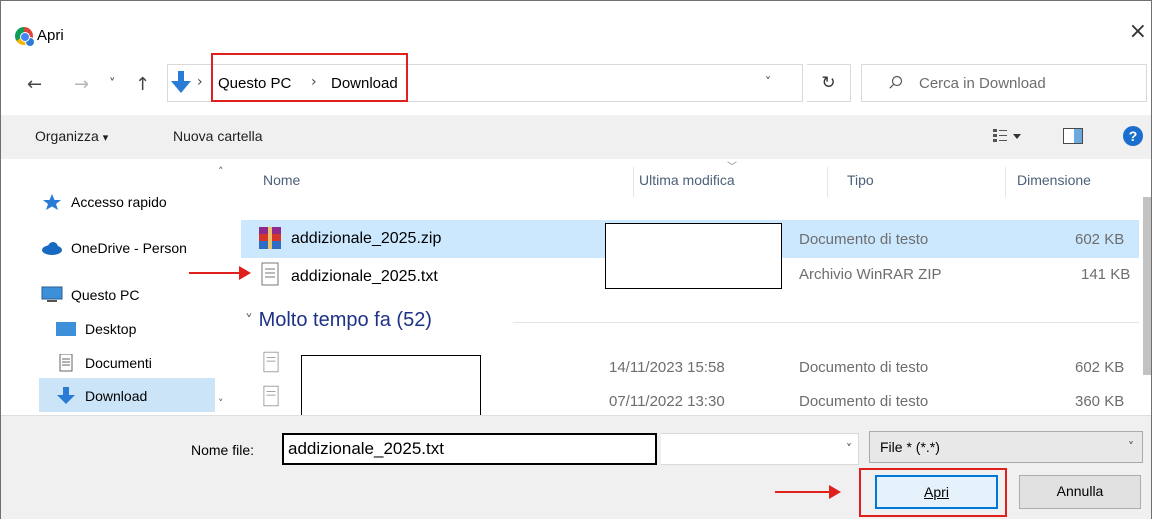 The height and width of the screenshot is (519, 1152). I want to click on download-folder-icon, so click(181, 82).